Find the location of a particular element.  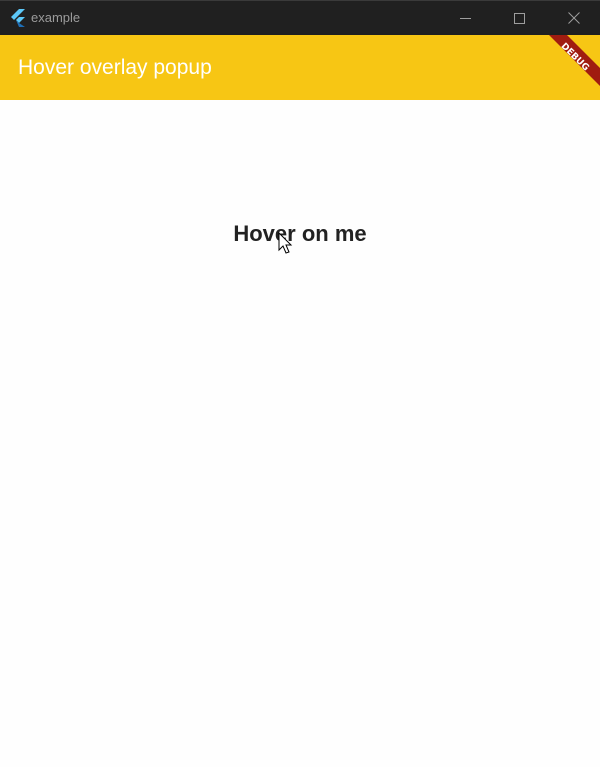

mouse-pointer-icon is located at coordinates (285, 243).